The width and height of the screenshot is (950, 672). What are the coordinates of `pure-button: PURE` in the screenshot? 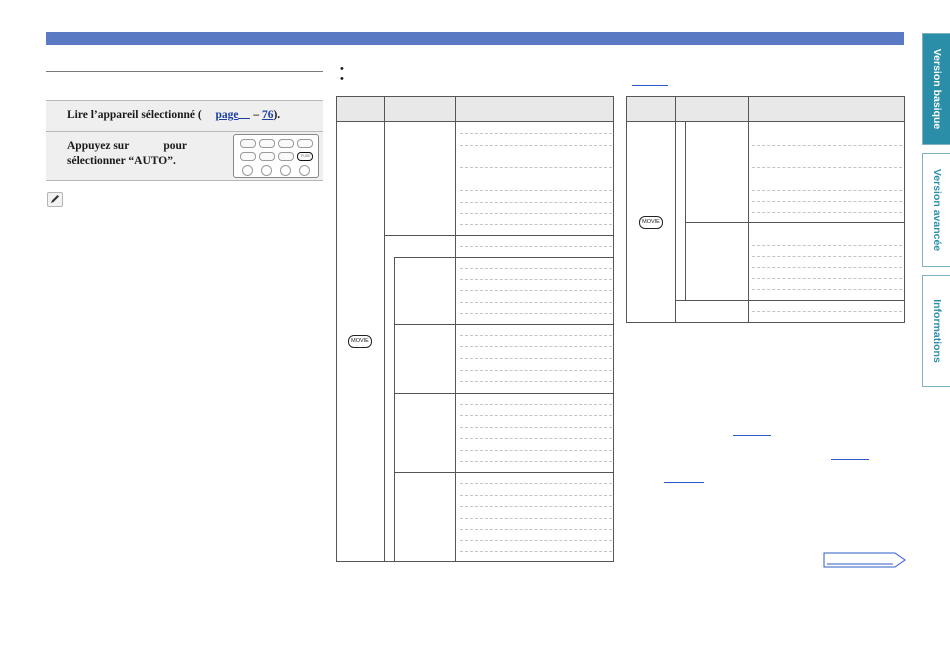 It's located at (305, 156).